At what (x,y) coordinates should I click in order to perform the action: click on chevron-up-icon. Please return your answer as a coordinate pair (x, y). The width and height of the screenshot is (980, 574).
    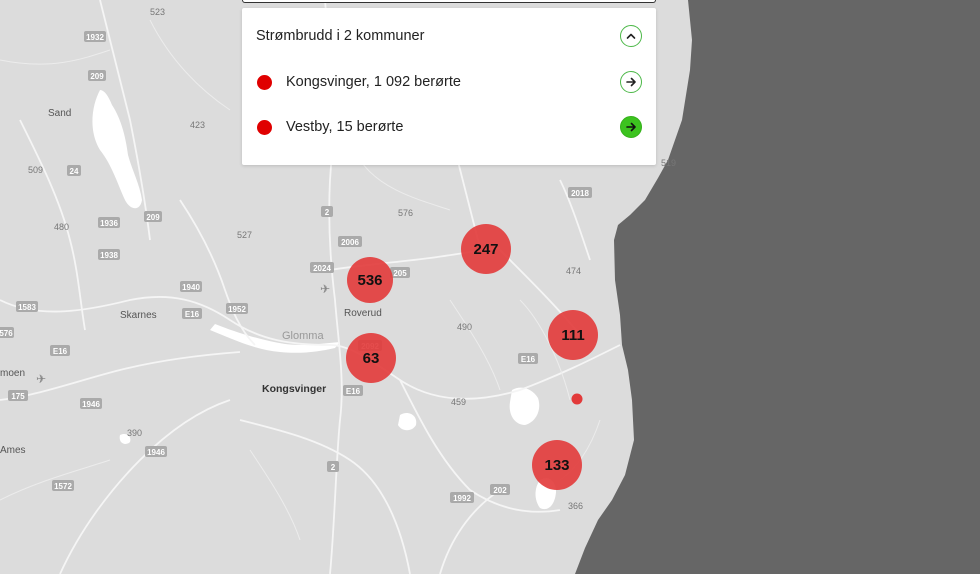
    Looking at the image, I should click on (631, 36).